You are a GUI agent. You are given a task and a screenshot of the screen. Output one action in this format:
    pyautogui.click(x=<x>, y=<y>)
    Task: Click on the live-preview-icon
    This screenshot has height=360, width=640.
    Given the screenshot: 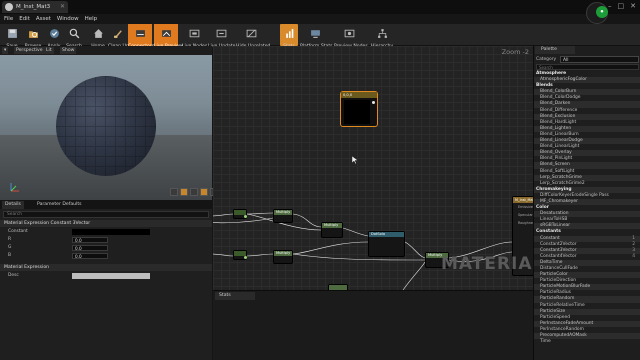 What is the action you would take?
    pyautogui.click(x=166, y=33)
    